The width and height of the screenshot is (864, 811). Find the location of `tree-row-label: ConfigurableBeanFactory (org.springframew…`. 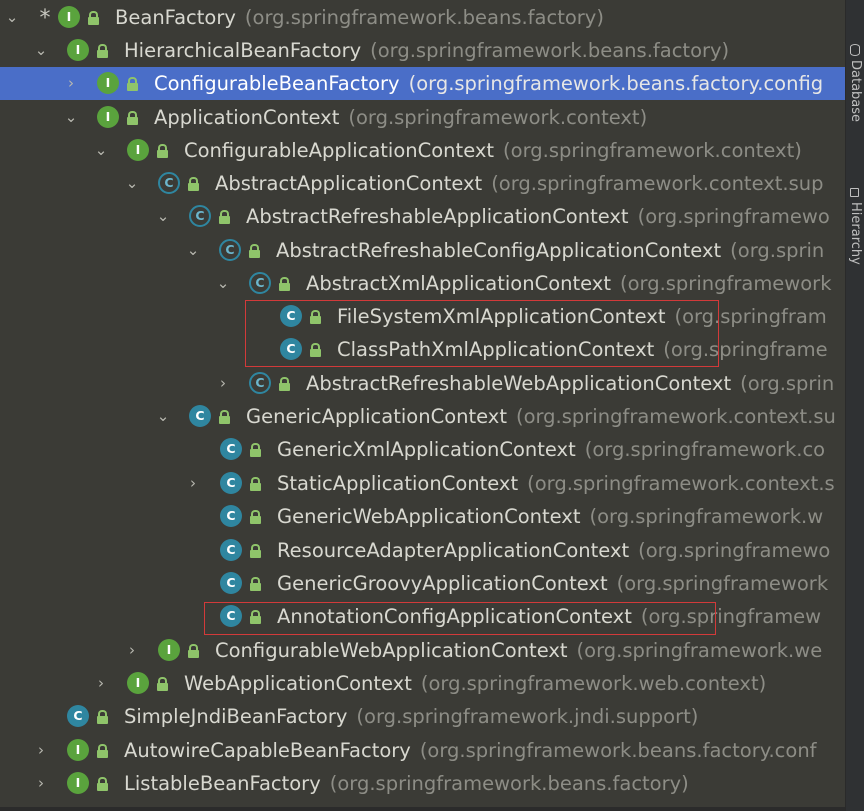

tree-row-label: ConfigurableBeanFactory (org.springframew… is located at coordinates (489, 83).